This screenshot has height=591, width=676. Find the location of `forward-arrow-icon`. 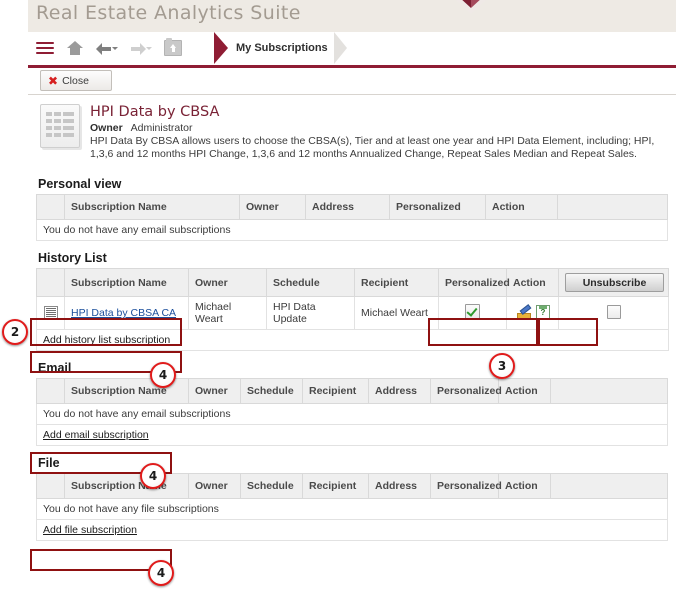

forward-arrow-icon is located at coordinates (141, 48).